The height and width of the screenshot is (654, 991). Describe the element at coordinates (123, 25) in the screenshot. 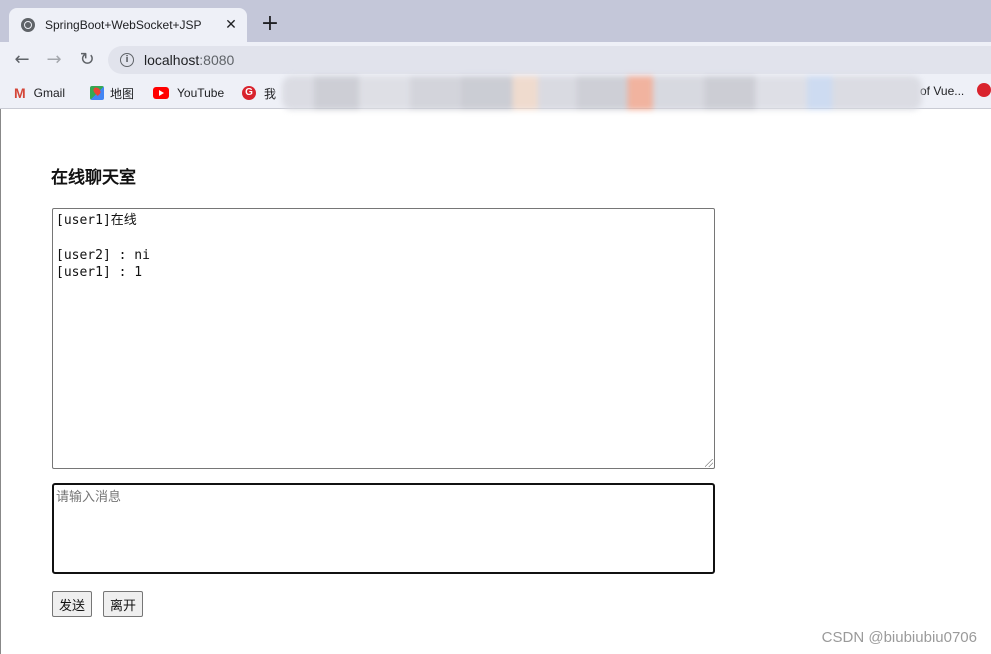

I see `tab-title: SpringBoot+WebSocket+JSP` at that location.